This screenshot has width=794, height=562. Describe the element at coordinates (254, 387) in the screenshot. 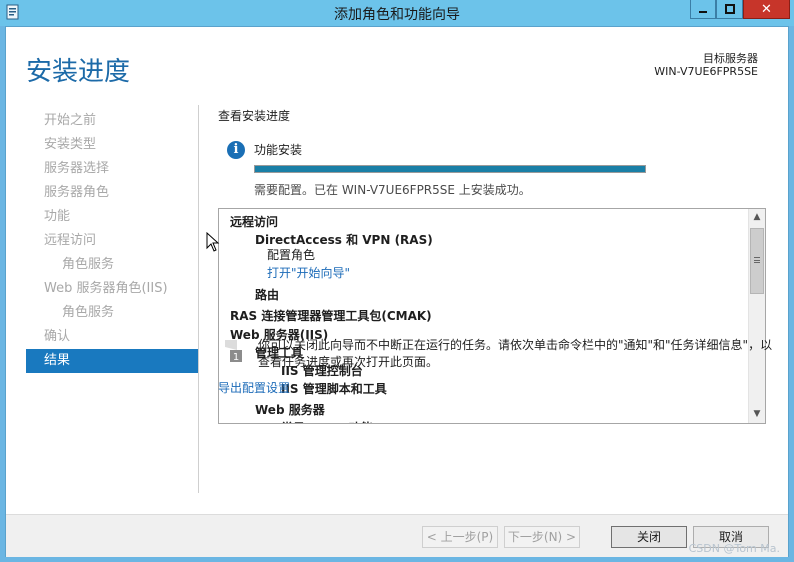

I see `export-config-link: 导出配置设置` at that location.